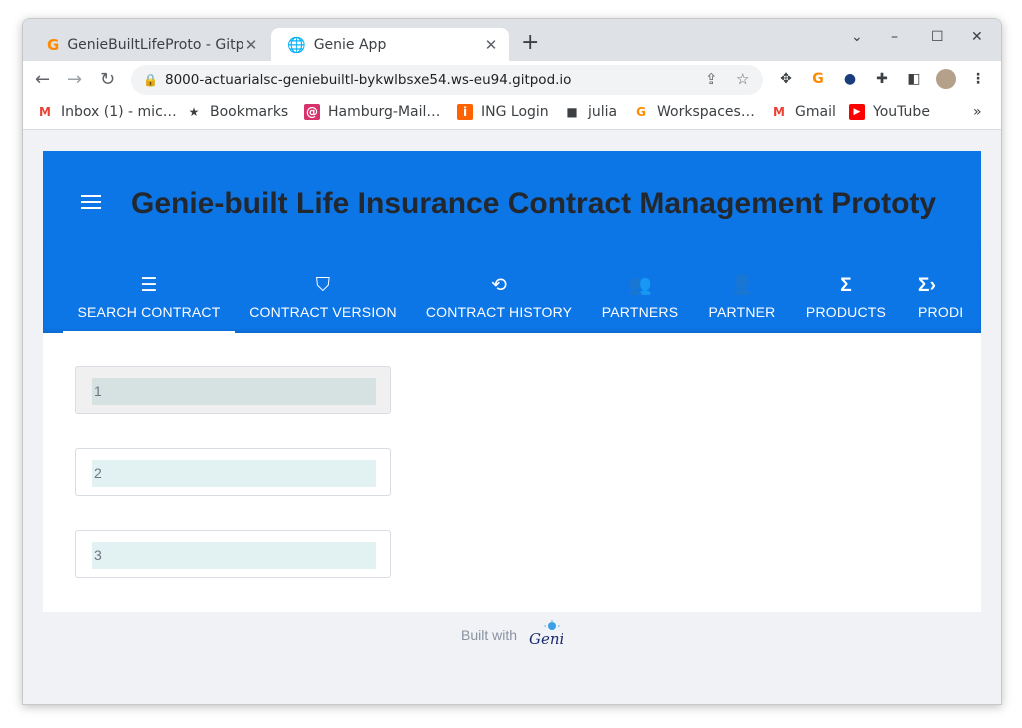  Describe the element at coordinates (857, 37) in the screenshot. I see `tab-search-chevron-icon: ⌄` at that location.